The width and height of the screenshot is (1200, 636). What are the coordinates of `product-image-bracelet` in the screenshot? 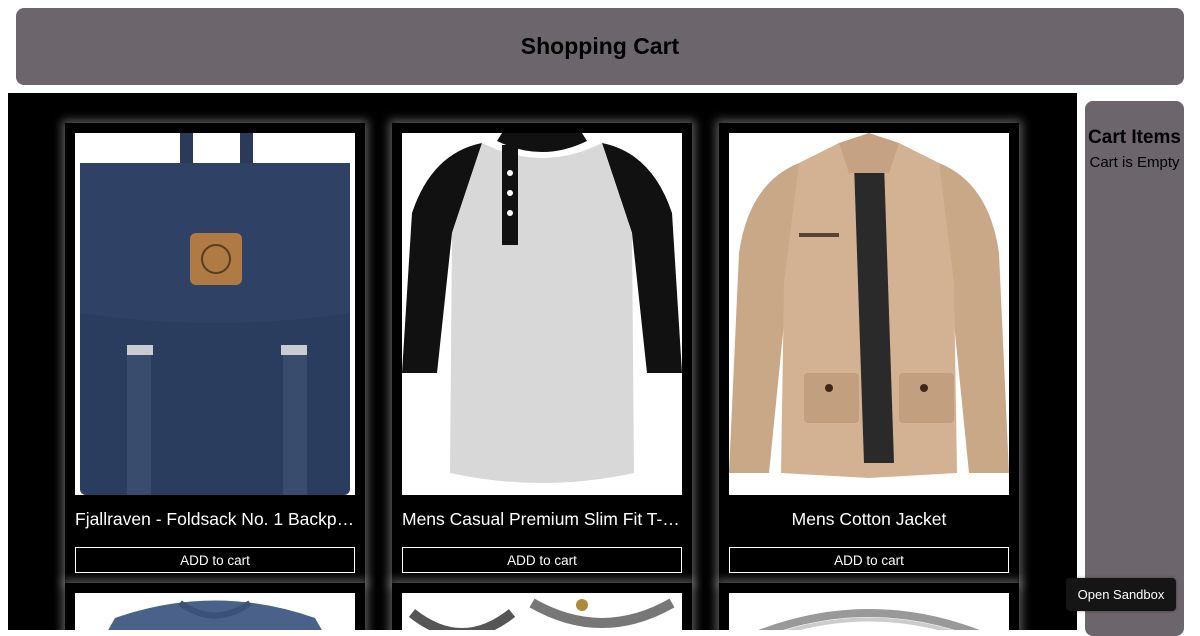 It's located at (542, 611).